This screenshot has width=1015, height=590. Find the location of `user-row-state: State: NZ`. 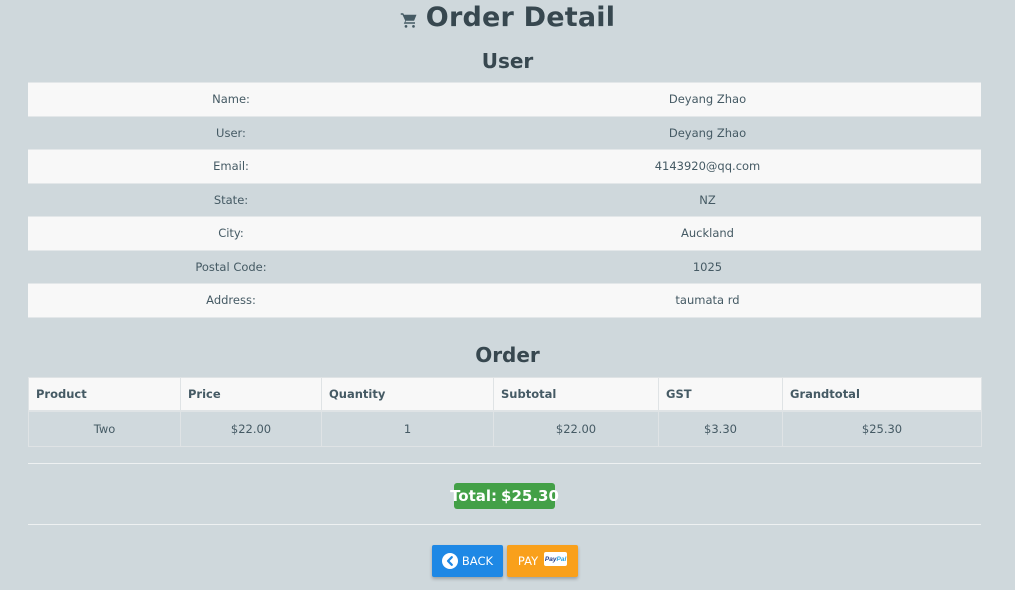

user-row-state: State: NZ is located at coordinates (504, 200).